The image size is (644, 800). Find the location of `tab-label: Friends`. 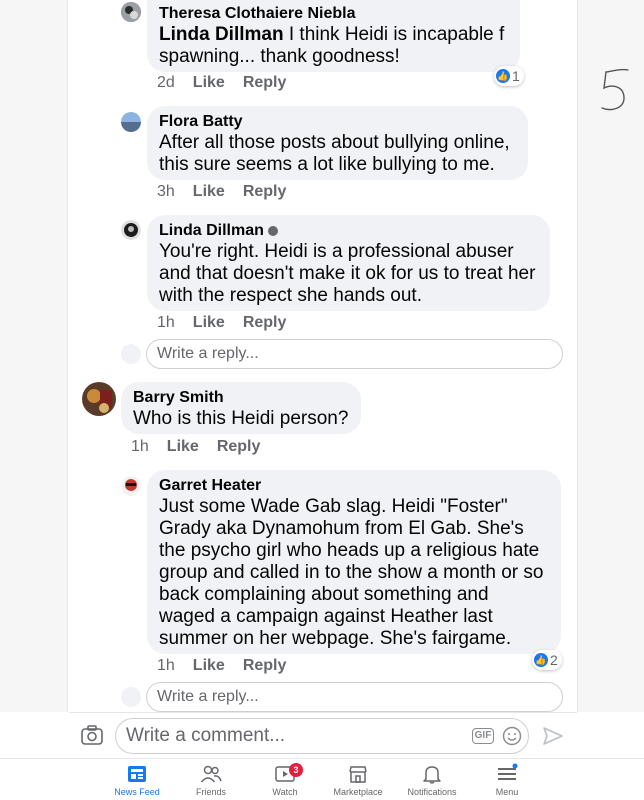

tab-label: Friends is located at coordinates (210, 792).